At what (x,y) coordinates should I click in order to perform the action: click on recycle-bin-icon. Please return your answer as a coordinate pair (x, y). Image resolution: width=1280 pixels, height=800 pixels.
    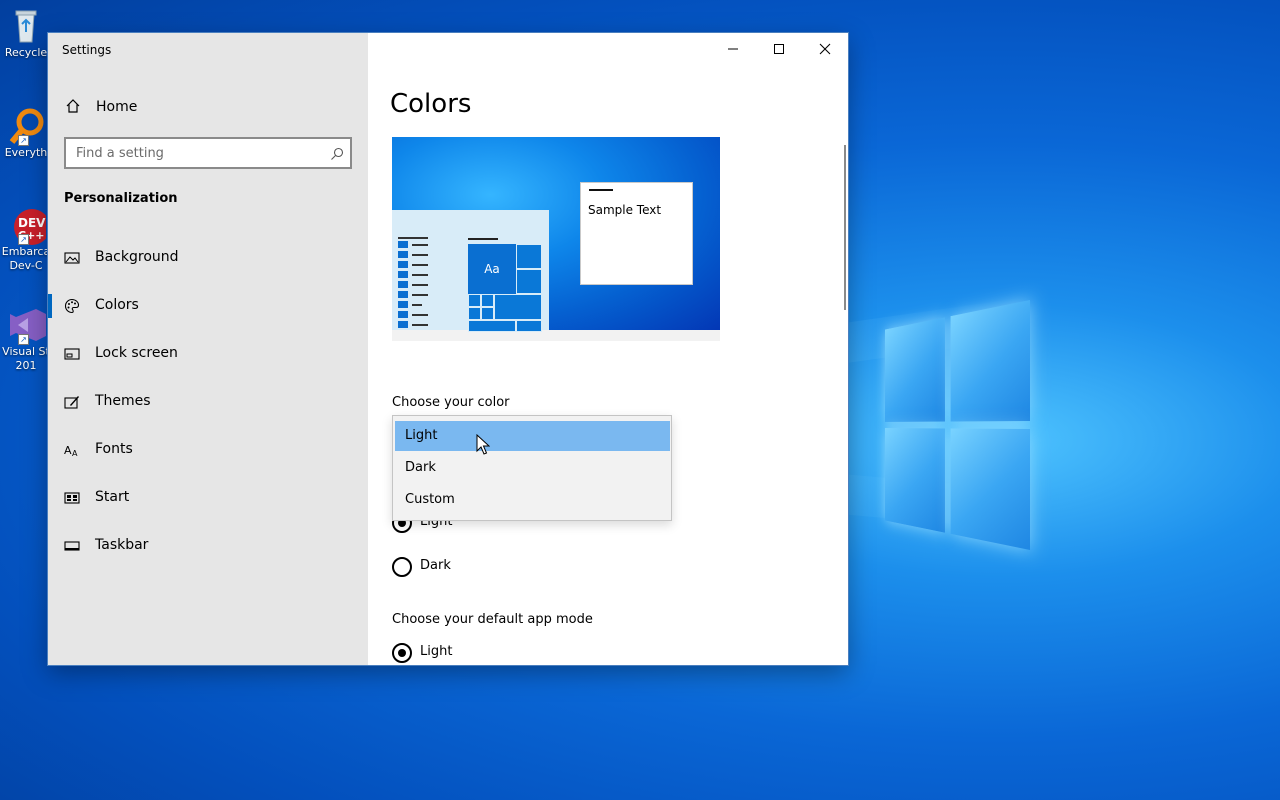
    Looking at the image, I should click on (26, 26).